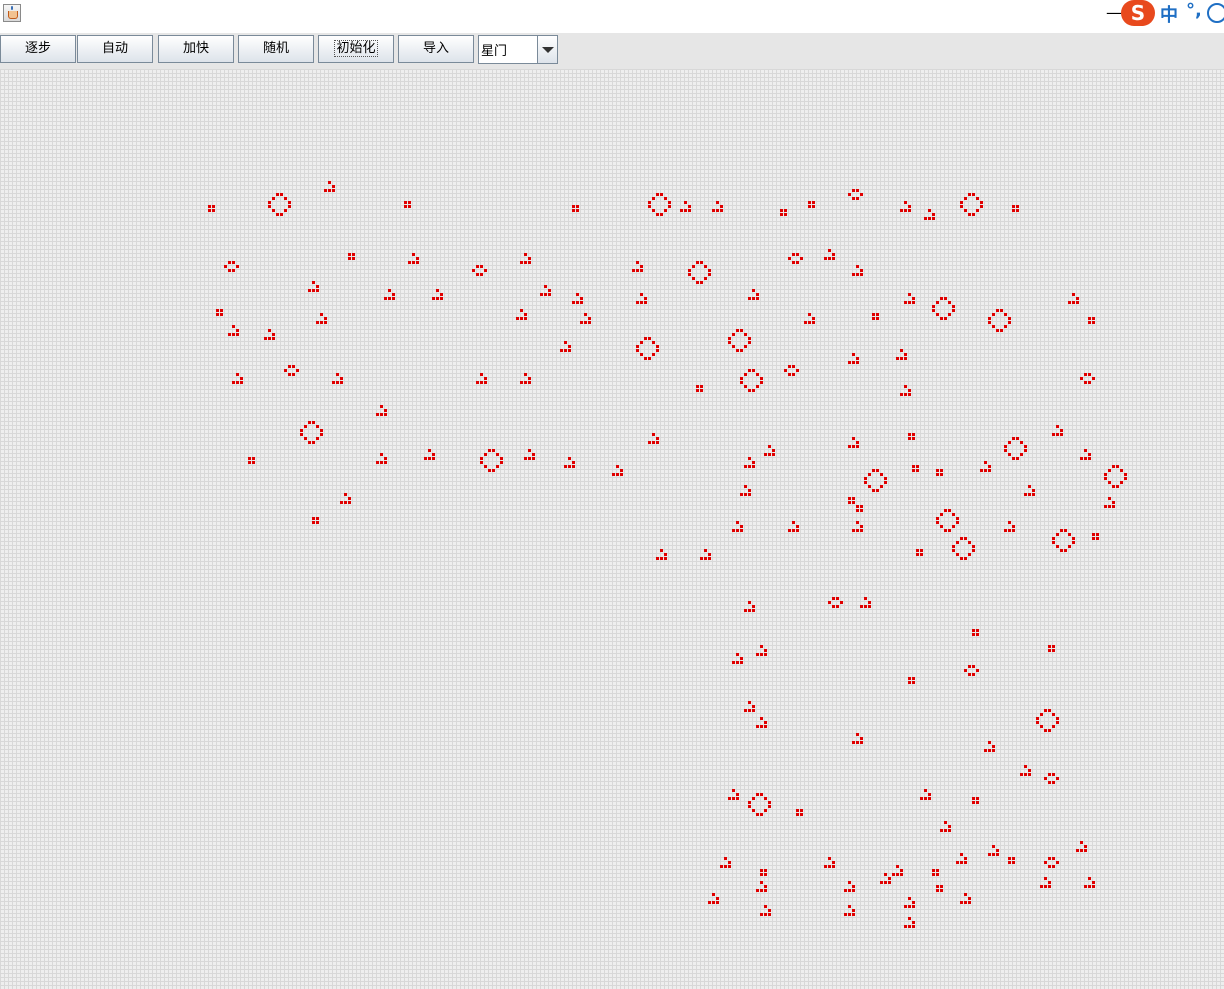  What do you see at coordinates (1114, 13) in the screenshot?
I see `minimize-button: —` at bounding box center [1114, 13].